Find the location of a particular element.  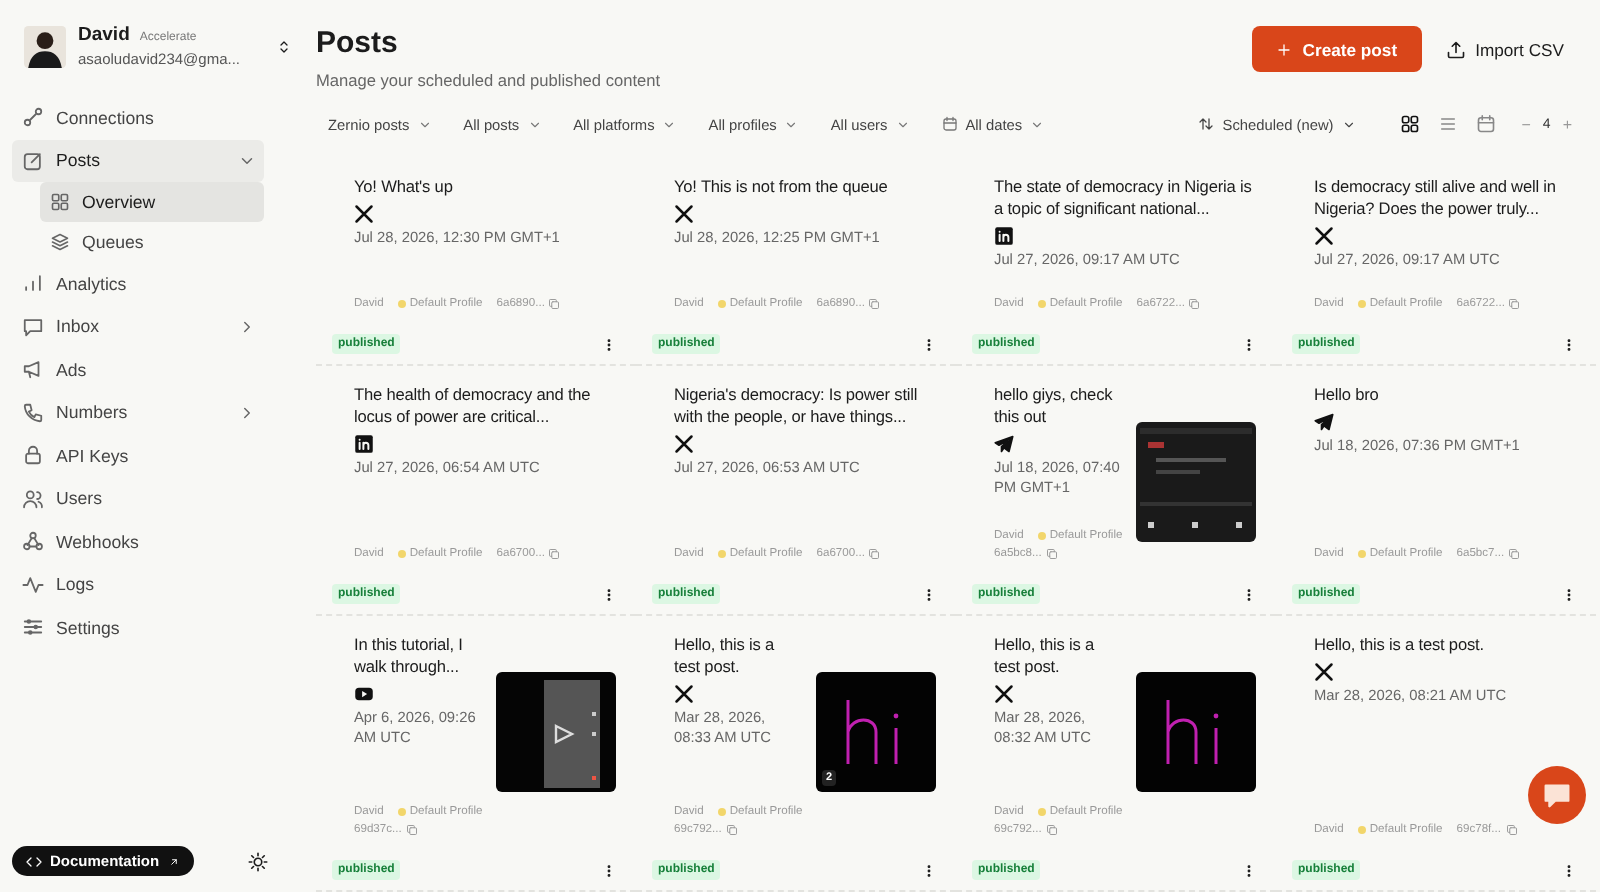

sidebar-item: Inbox is located at coordinates (138, 326).